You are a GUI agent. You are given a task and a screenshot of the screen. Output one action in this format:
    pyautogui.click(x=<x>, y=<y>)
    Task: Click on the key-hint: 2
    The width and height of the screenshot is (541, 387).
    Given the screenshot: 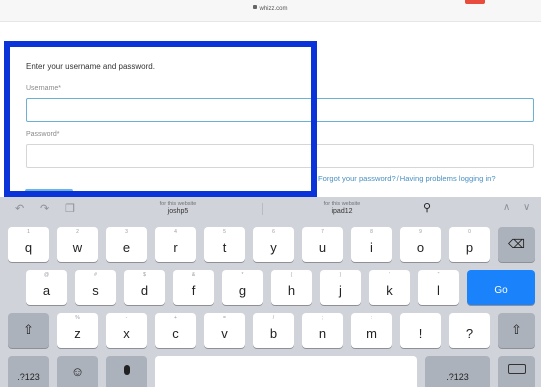 What is the action you would take?
    pyautogui.click(x=77, y=232)
    